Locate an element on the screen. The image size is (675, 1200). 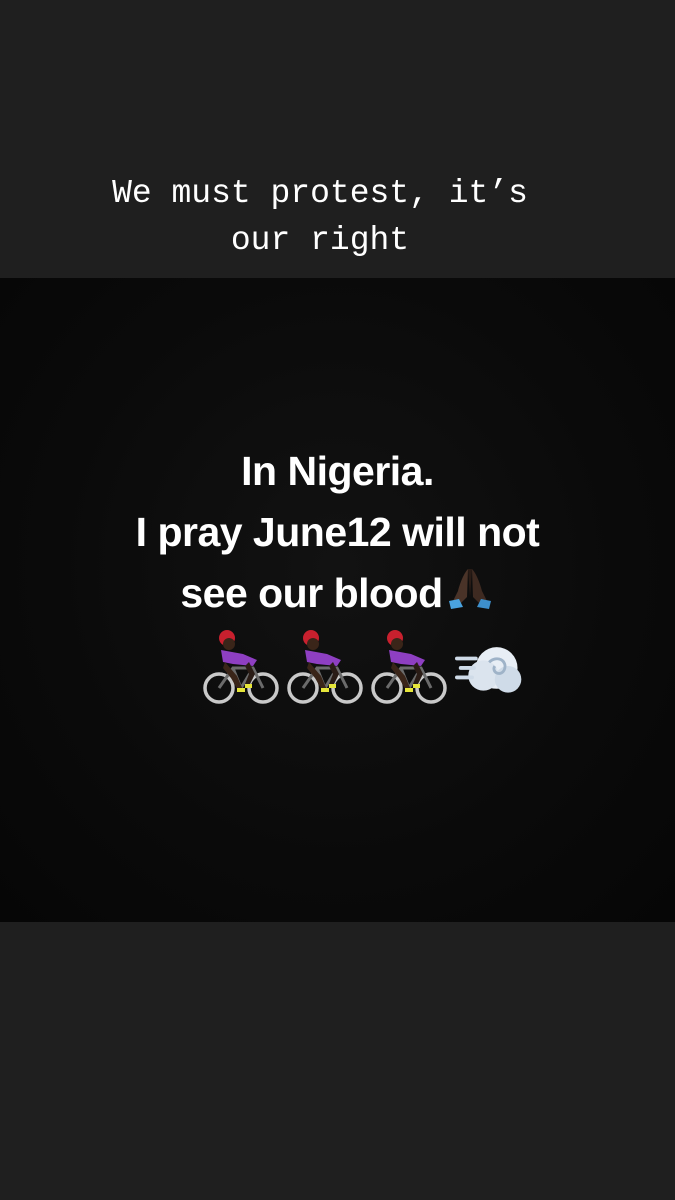
story-caption: We must protest, it’s our right is located at coordinates (320, 217).